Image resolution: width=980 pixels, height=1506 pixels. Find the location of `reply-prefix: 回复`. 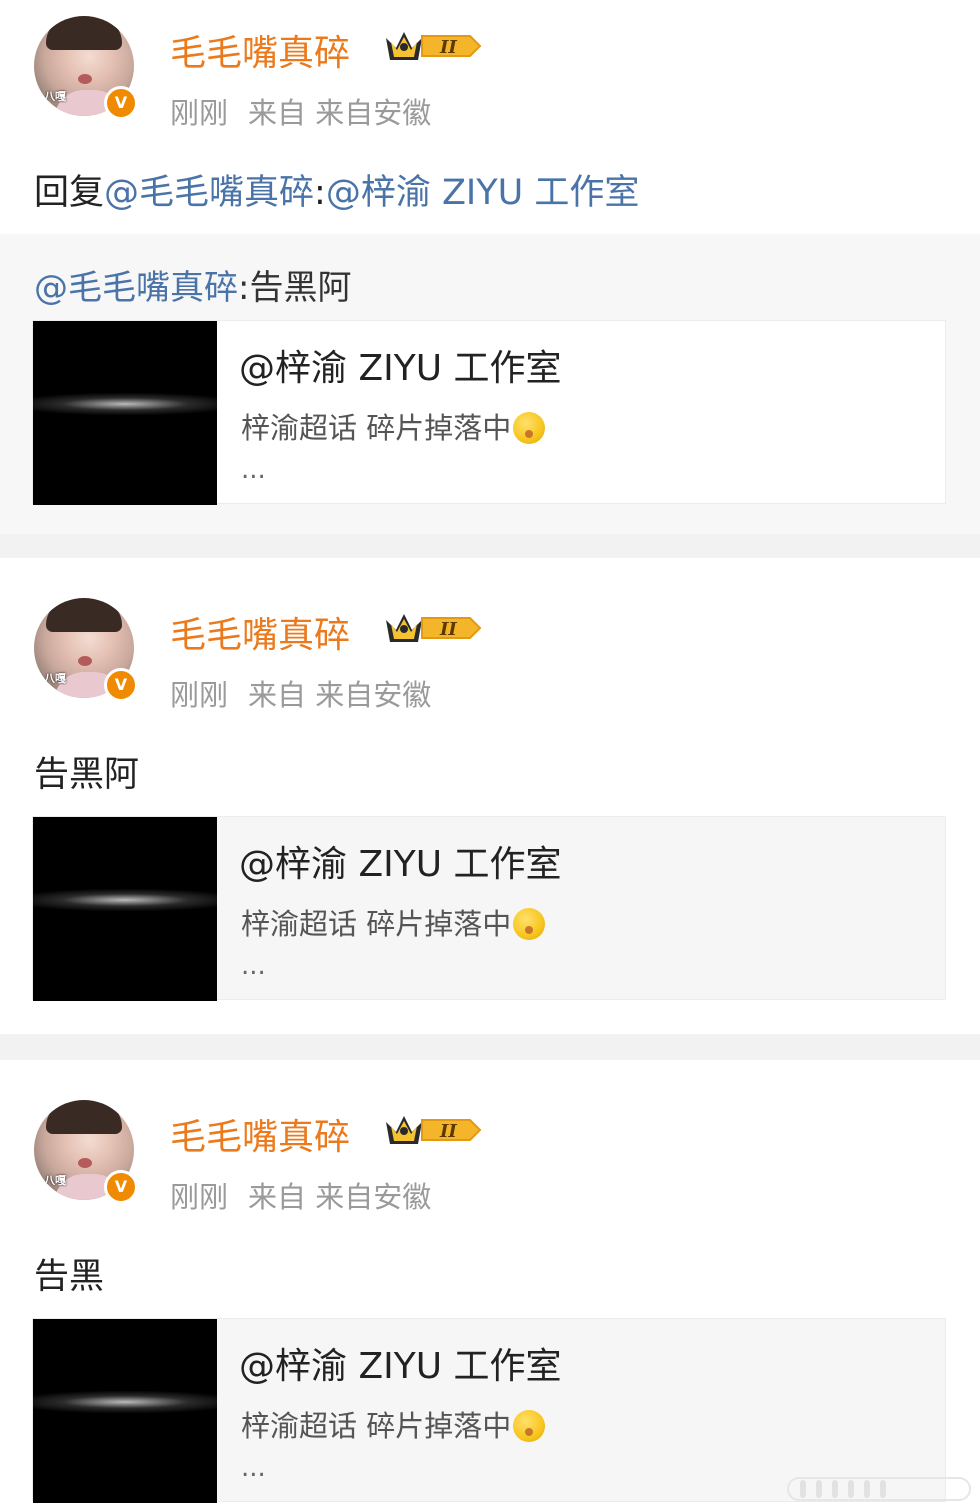

reply-prefix: 回复 is located at coordinates (69, 193).